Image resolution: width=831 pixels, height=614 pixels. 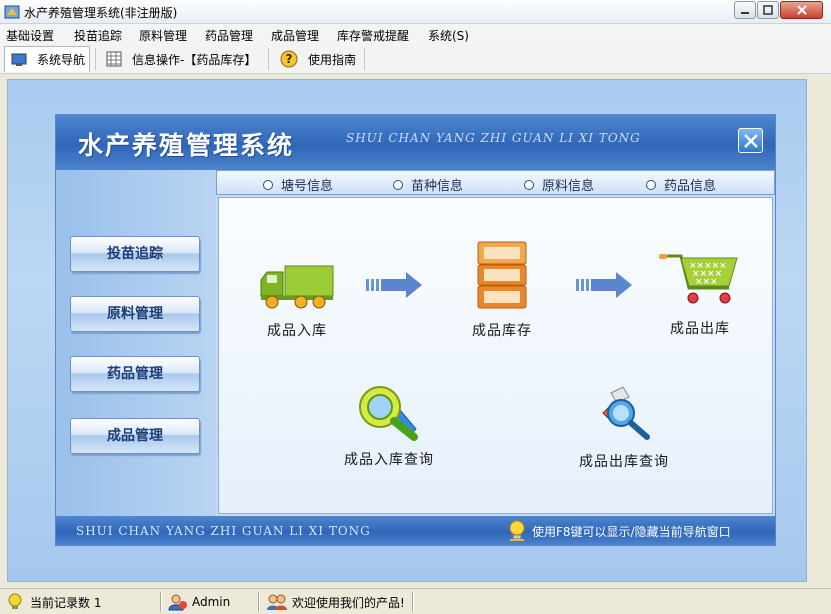 What do you see at coordinates (194, 59) in the screenshot?
I see `tab-info-operation-label: 信息操作-【药品库存】` at bounding box center [194, 59].